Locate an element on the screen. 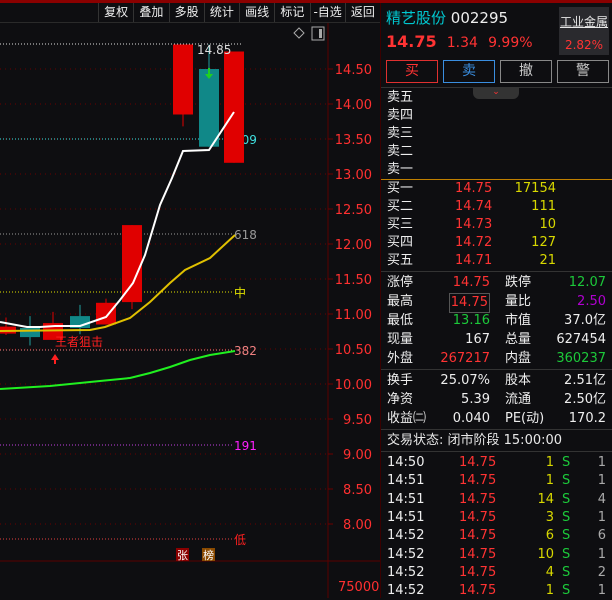 This screenshot has height=600, width=612. trading-status: 交易状态: 闭市阶段 15:00:00 is located at coordinates (475, 440).